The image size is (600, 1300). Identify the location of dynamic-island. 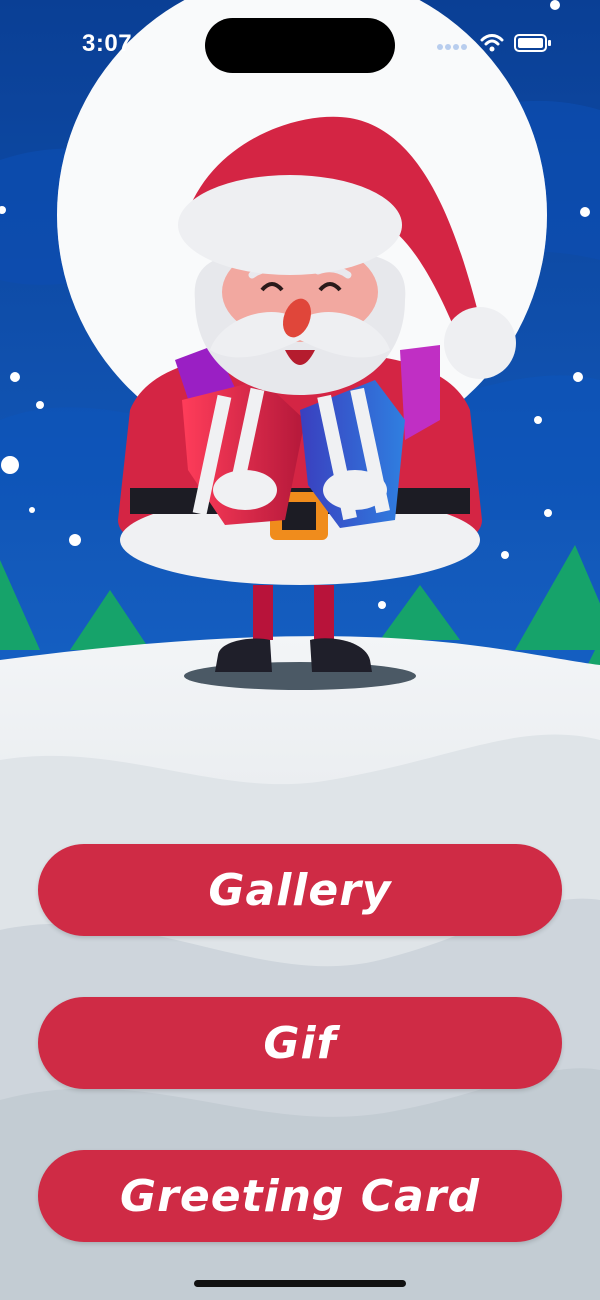
(300, 45).